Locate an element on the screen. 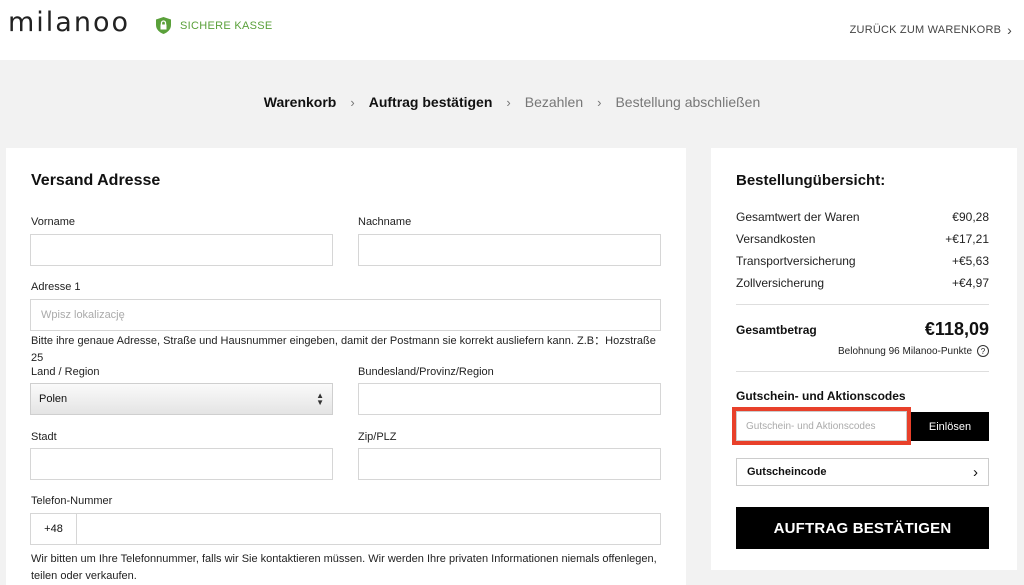 The height and width of the screenshot is (585, 1024). zip-input is located at coordinates (509, 464).